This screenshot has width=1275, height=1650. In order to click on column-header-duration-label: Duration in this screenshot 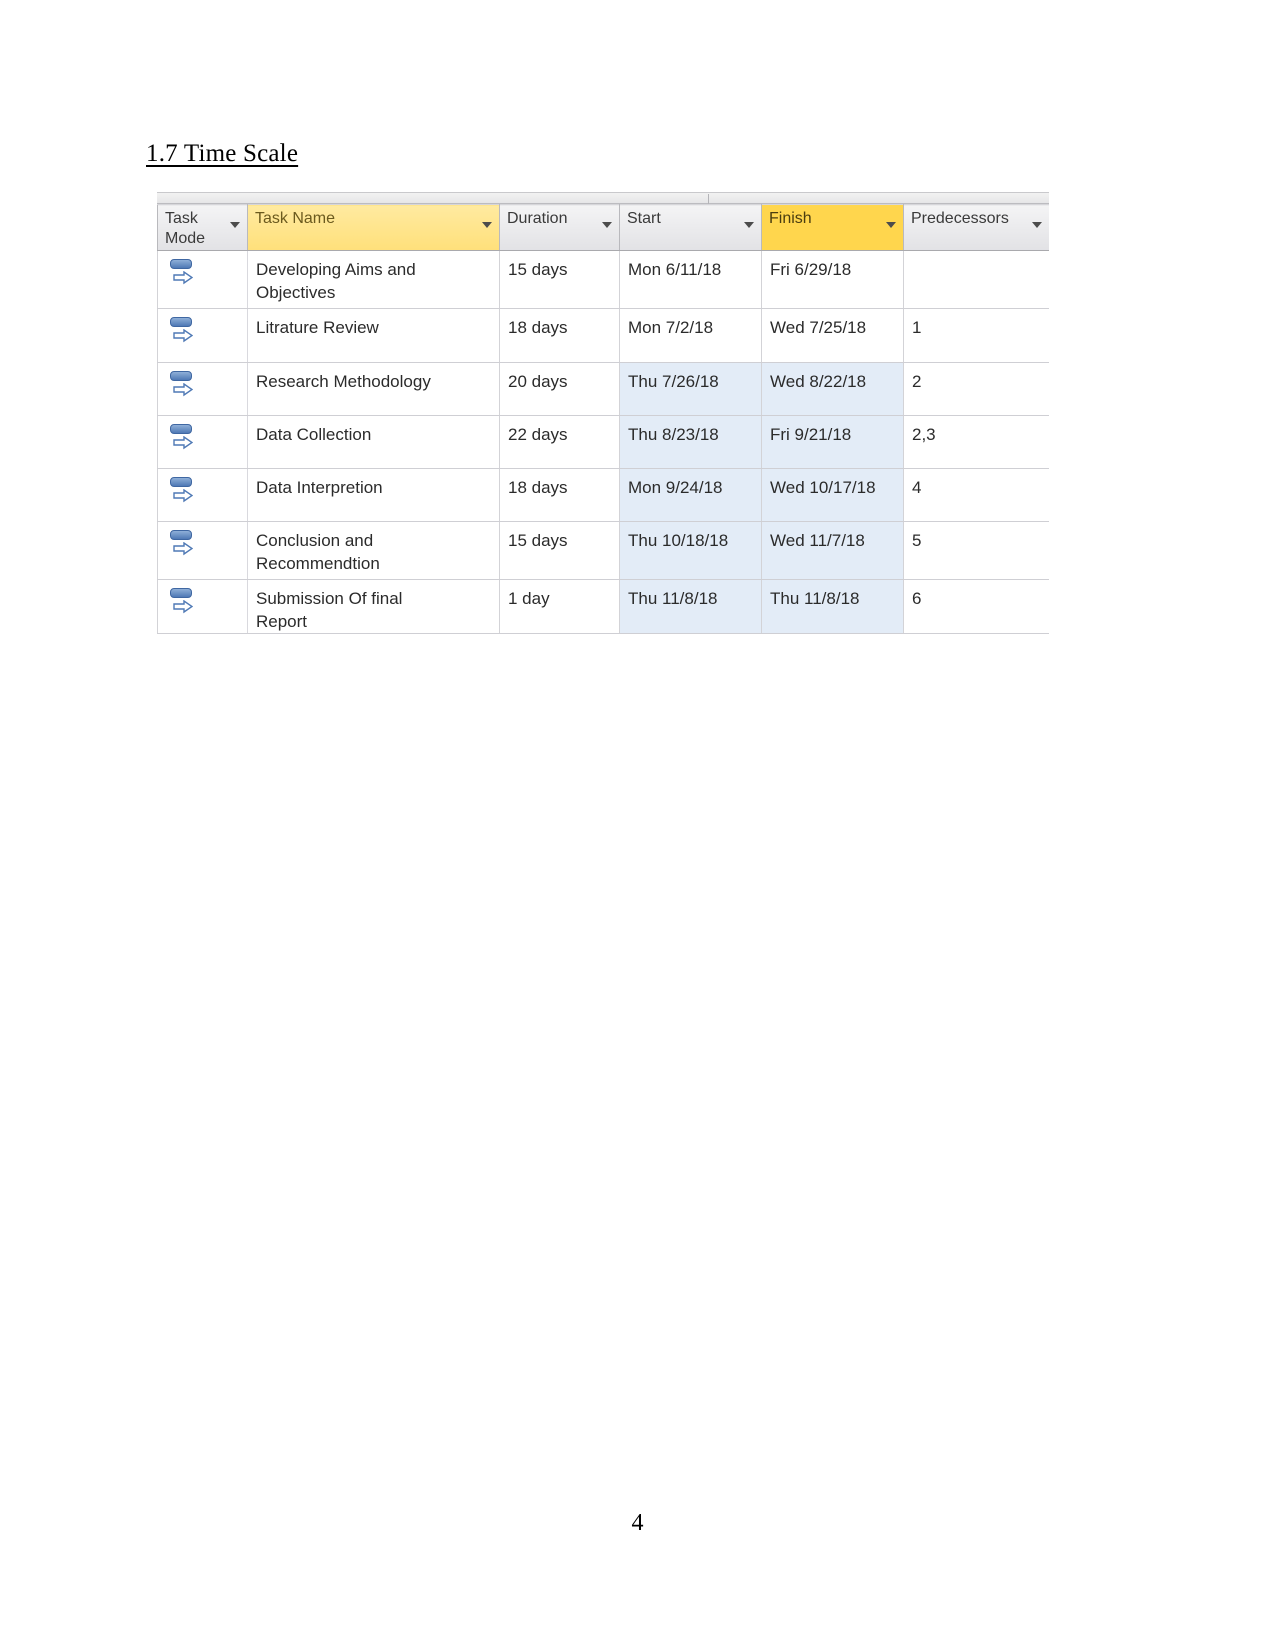, I will do `click(537, 218)`.